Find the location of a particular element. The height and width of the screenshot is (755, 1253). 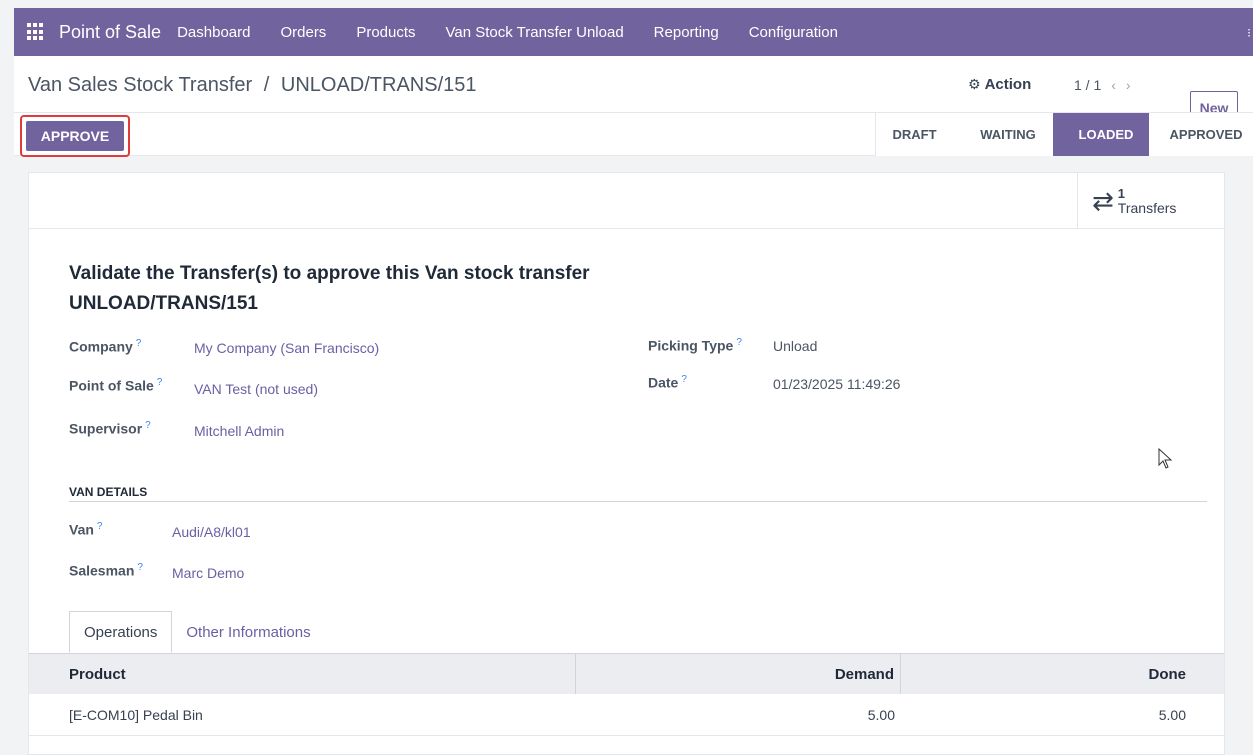

nav-dashboard: Dashboard is located at coordinates (213, 32).